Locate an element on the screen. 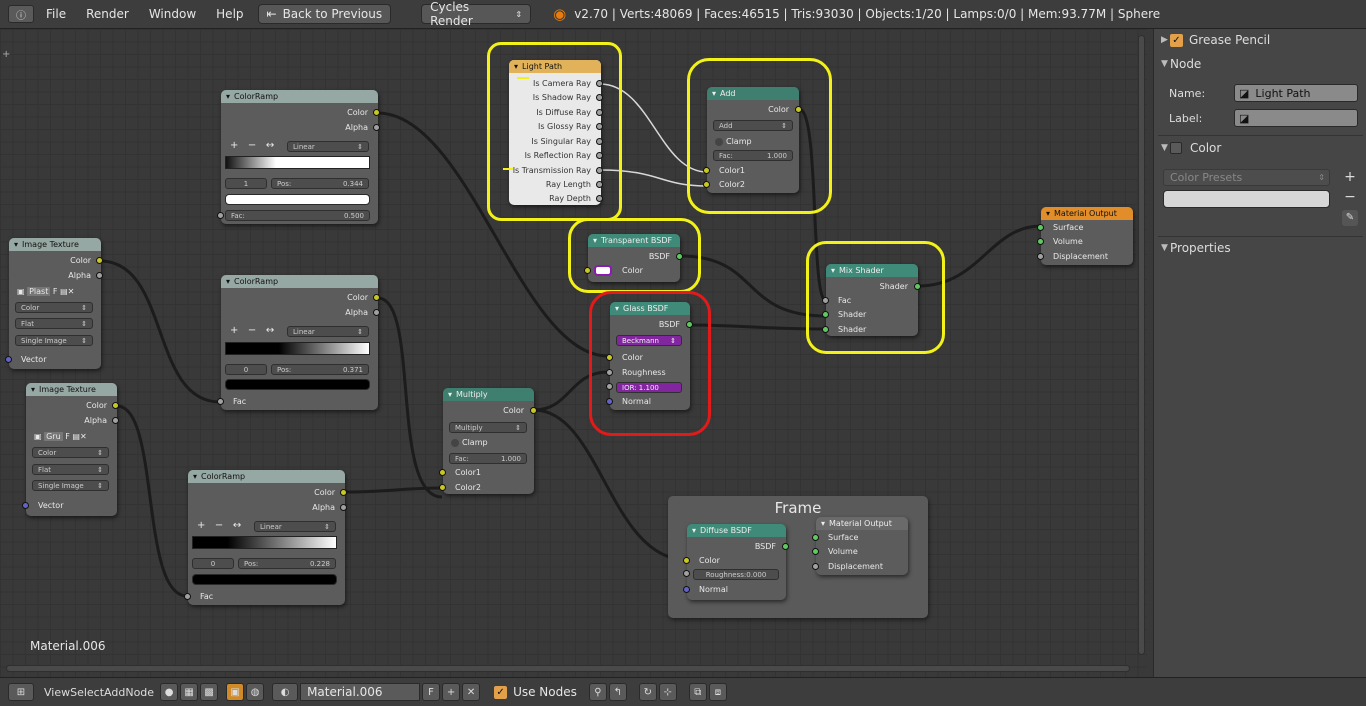 The image size is (1366, 706). stop-index-field: 1 is located at coordinates (246, 183).